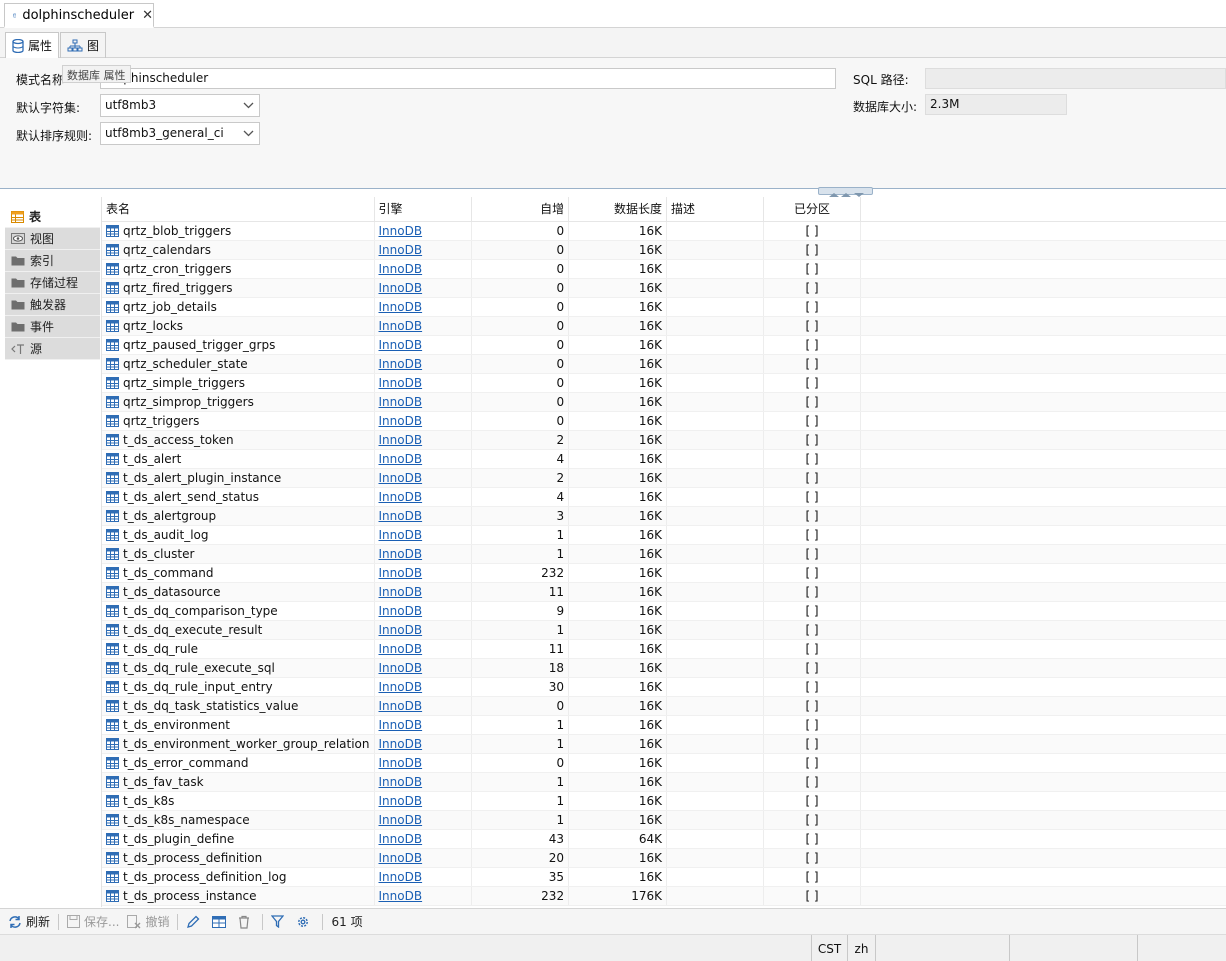 This screenshot has width=1226, height=961. I want to click on table-row: qrtz_triggers InnoDB 0 16K [ ], so click(664, 421).